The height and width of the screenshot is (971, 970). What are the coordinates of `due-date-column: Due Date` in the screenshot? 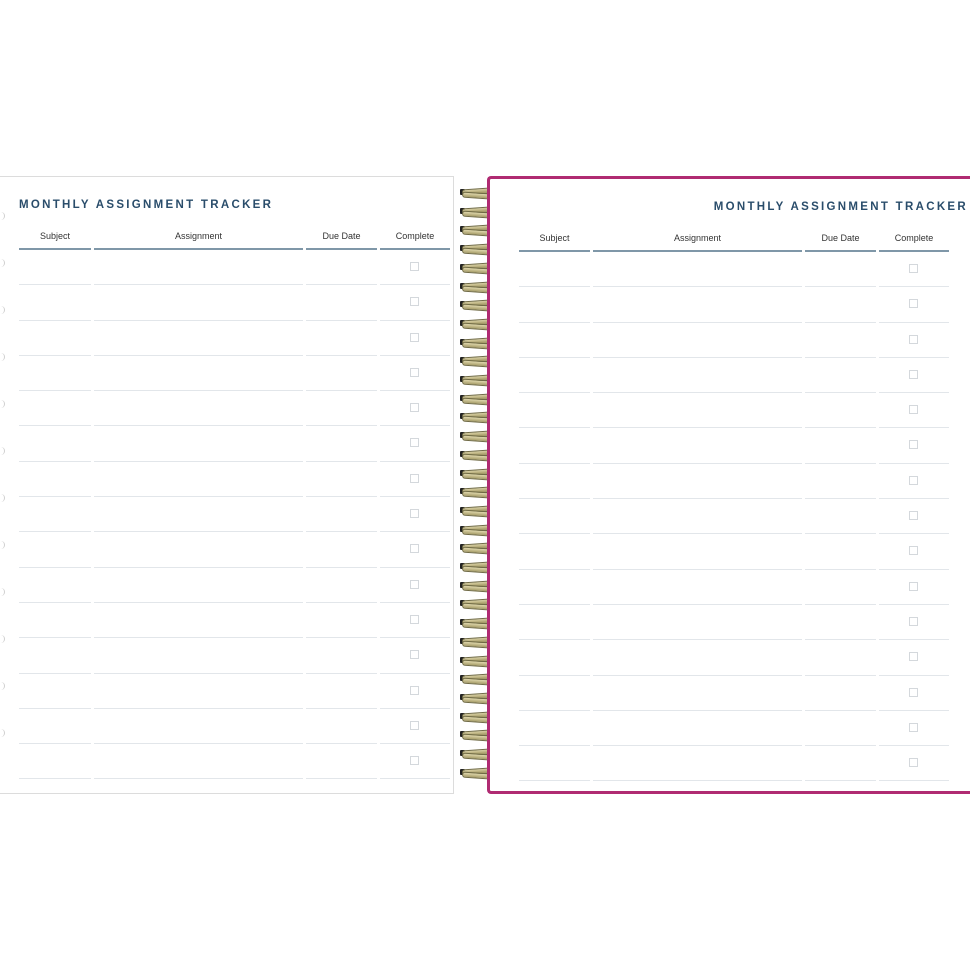 It's located at (840, 506).